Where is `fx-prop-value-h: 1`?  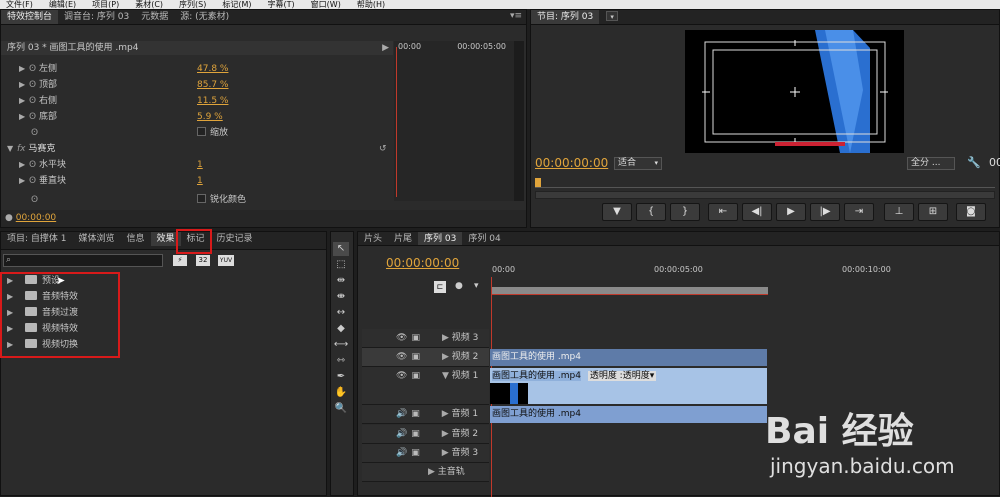 fx-prop-value-h: 1 is located at coordinates (200, 165).